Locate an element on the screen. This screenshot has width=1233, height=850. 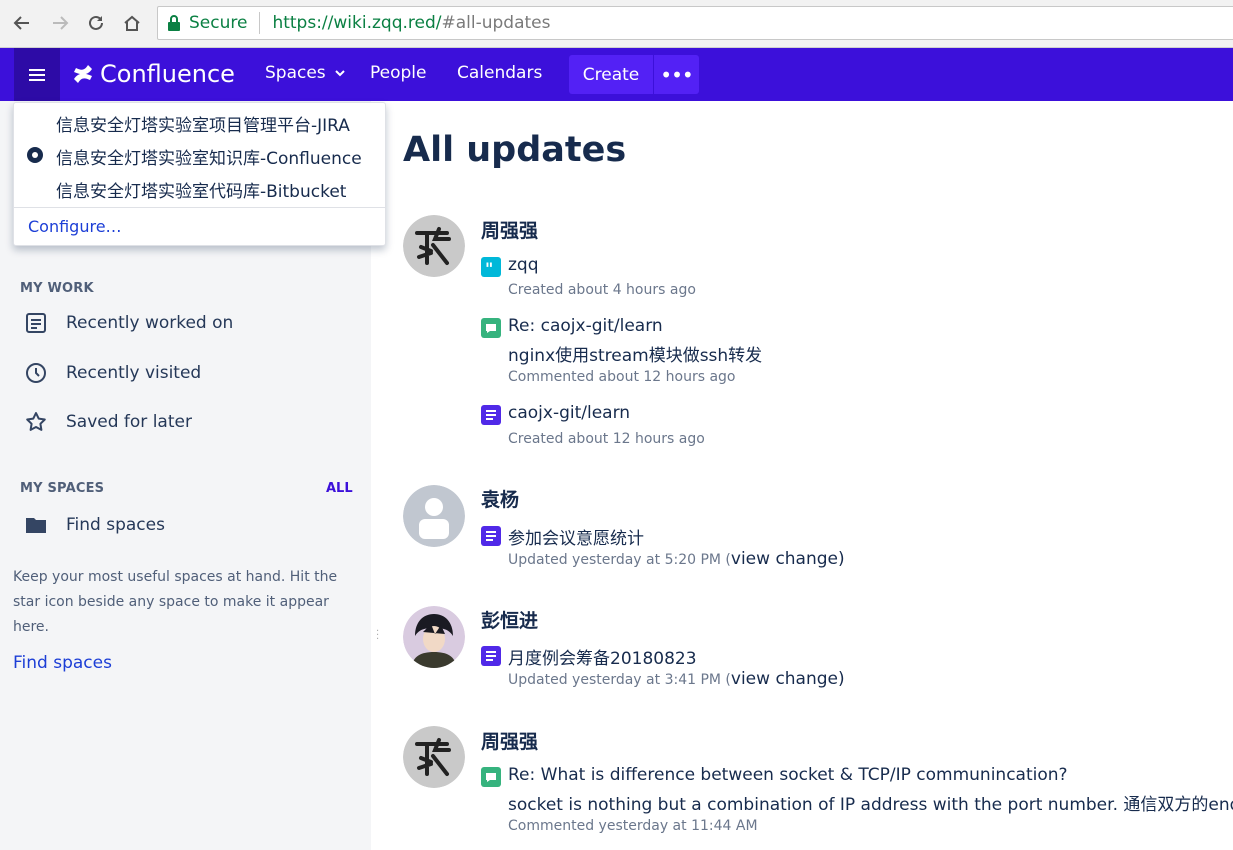
ellipsis-icon: ••• is located at coordinates (676, 74).